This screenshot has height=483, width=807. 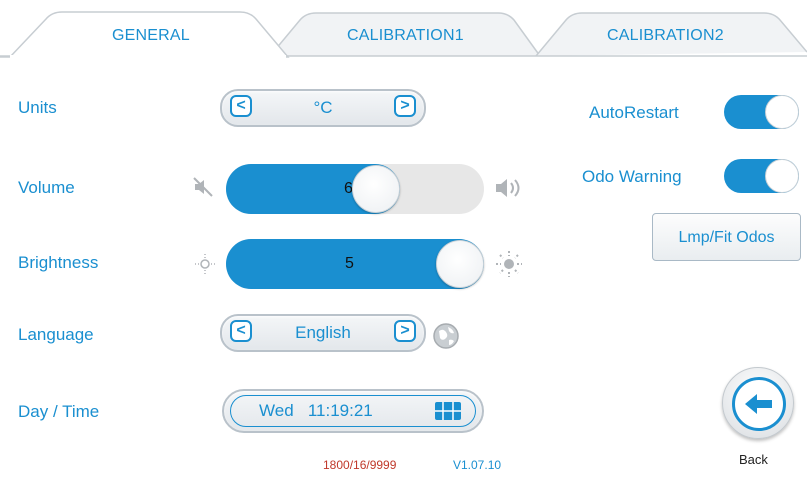 What do you see at coordinates (782, 176) in the screenshot?
I see `odo-warning-toggle-knob` at bounding box center [782, 176].